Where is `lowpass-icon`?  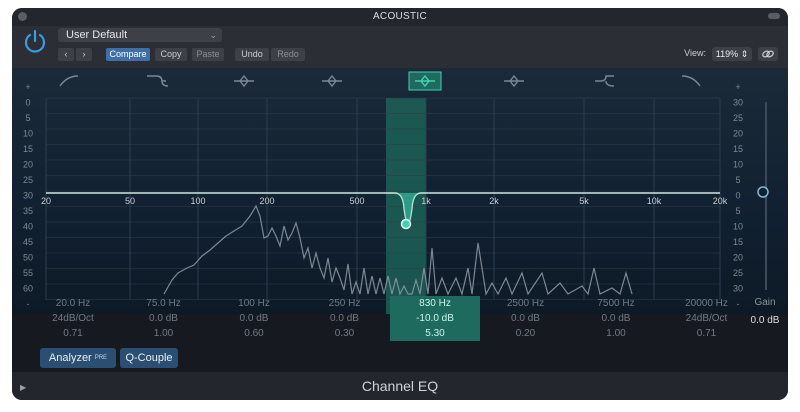 lowpass-icon is located at coordinates (691, 81).